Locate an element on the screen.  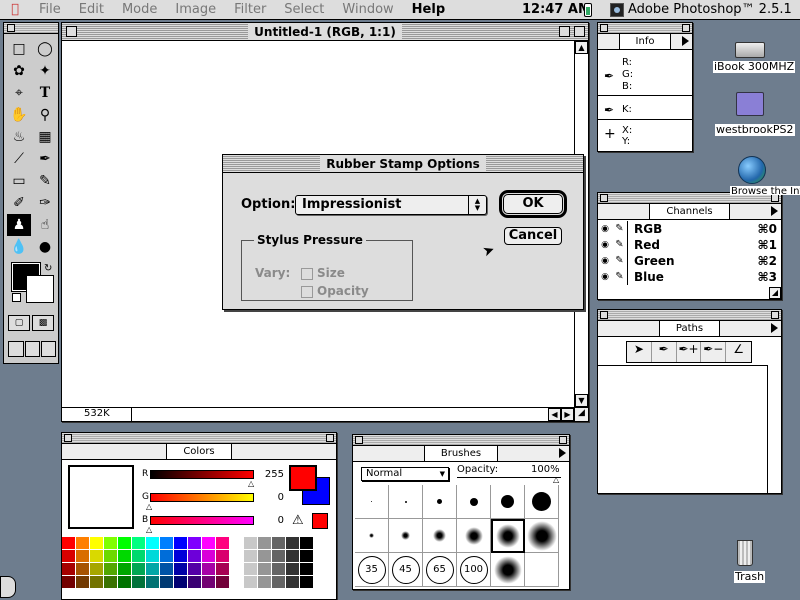
menu-help: Help is located at coordinates (428, 10).